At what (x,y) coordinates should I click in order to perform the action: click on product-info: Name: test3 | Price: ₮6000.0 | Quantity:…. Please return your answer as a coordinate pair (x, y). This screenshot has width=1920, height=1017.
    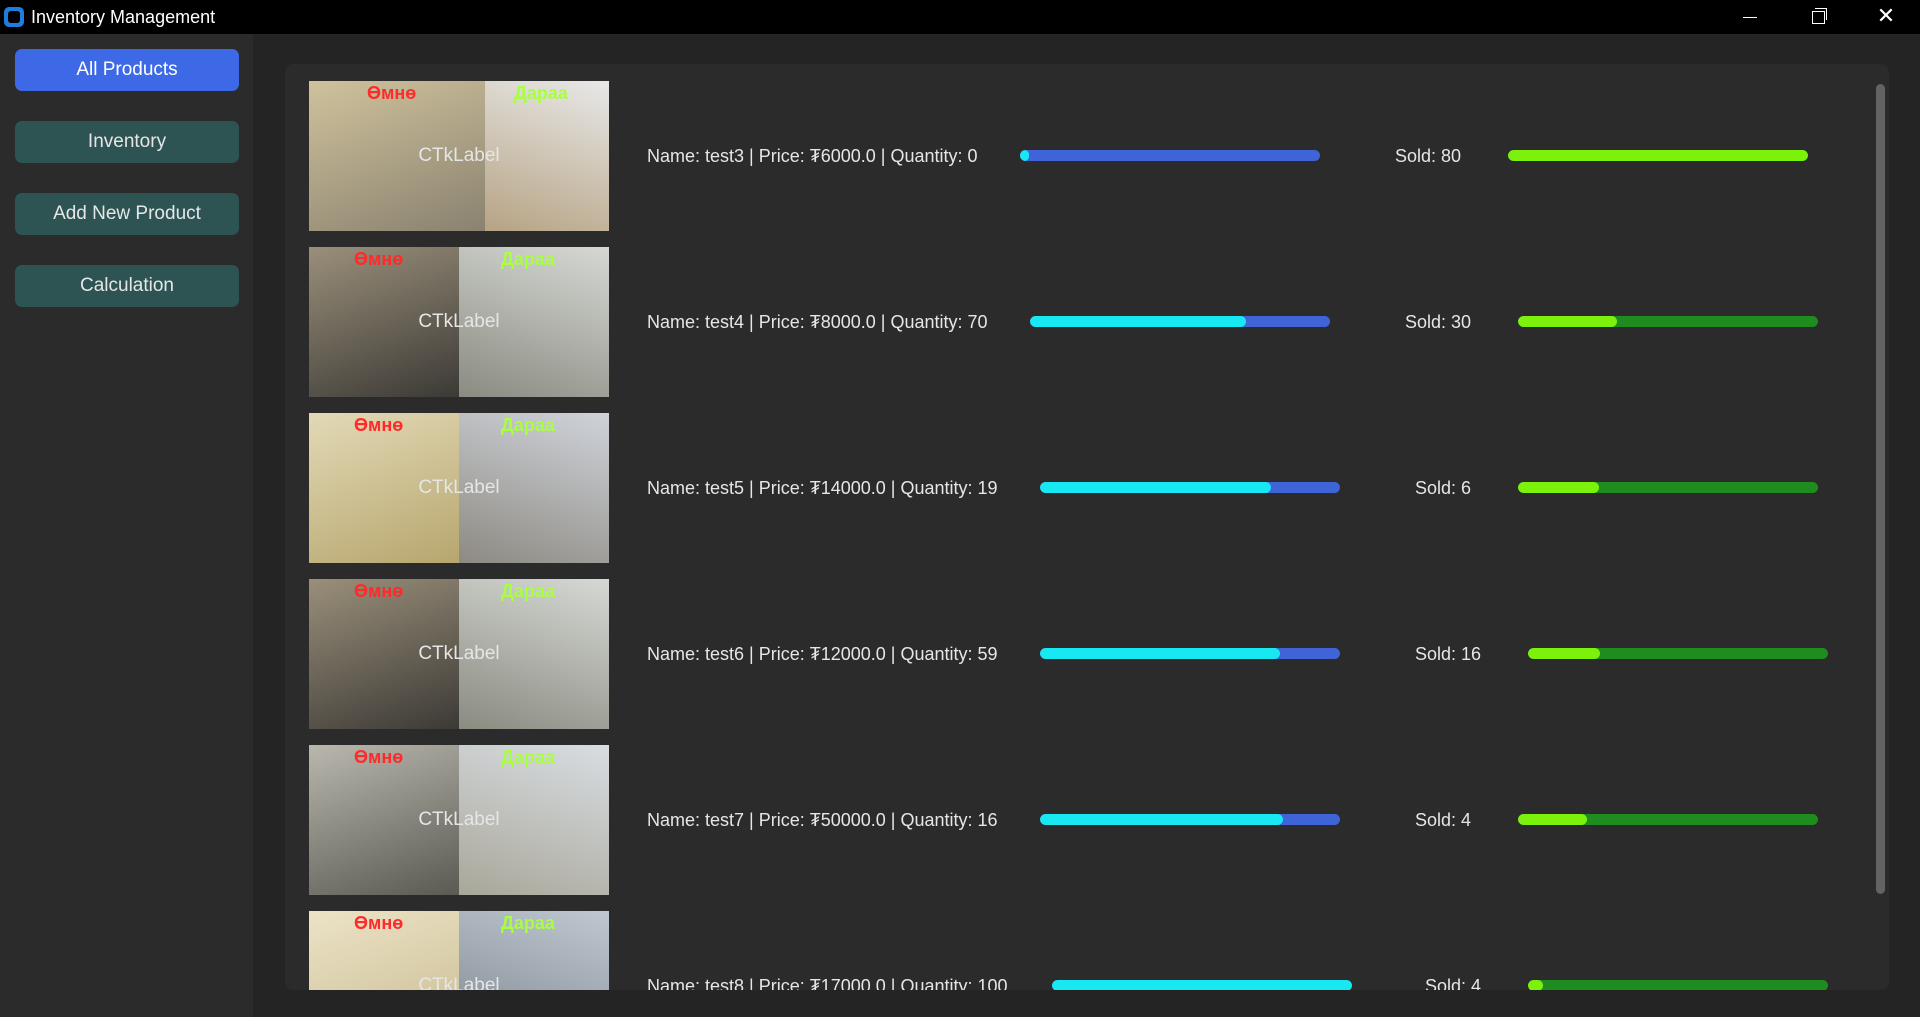
    Looking at the image, I should click on (812, 155).